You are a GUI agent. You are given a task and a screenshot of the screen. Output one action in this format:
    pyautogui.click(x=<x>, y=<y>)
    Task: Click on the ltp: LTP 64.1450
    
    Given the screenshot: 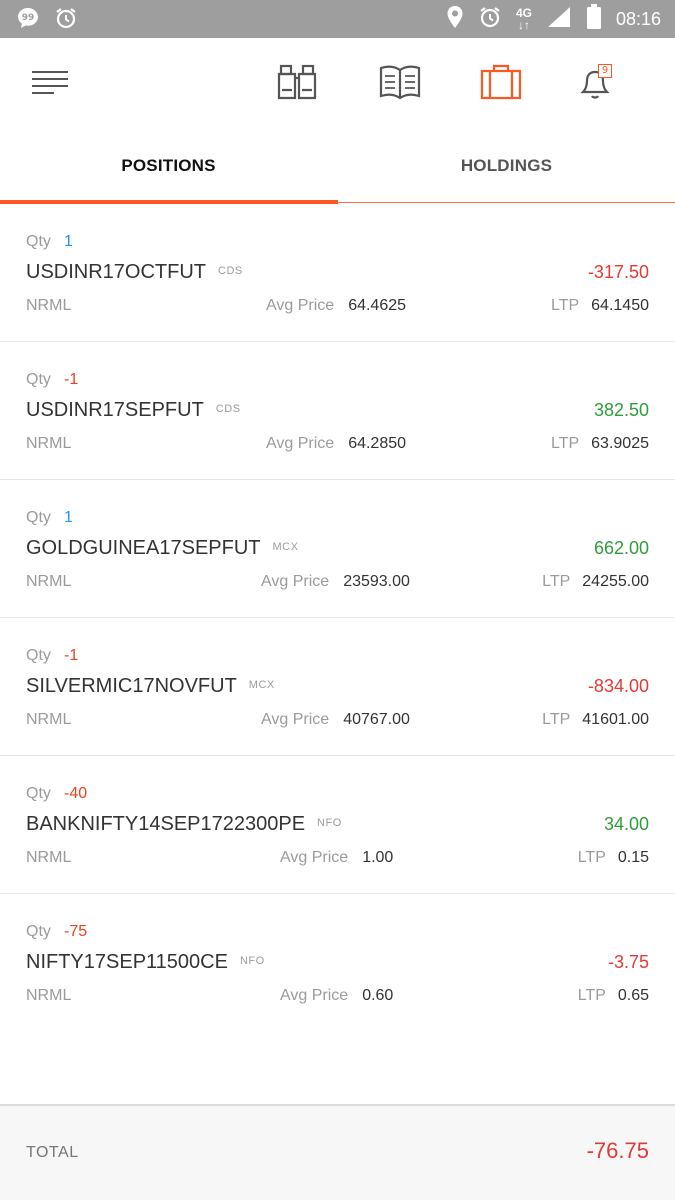 What is the action you would take?
    pyautogui.click(x=600, y=306)
    